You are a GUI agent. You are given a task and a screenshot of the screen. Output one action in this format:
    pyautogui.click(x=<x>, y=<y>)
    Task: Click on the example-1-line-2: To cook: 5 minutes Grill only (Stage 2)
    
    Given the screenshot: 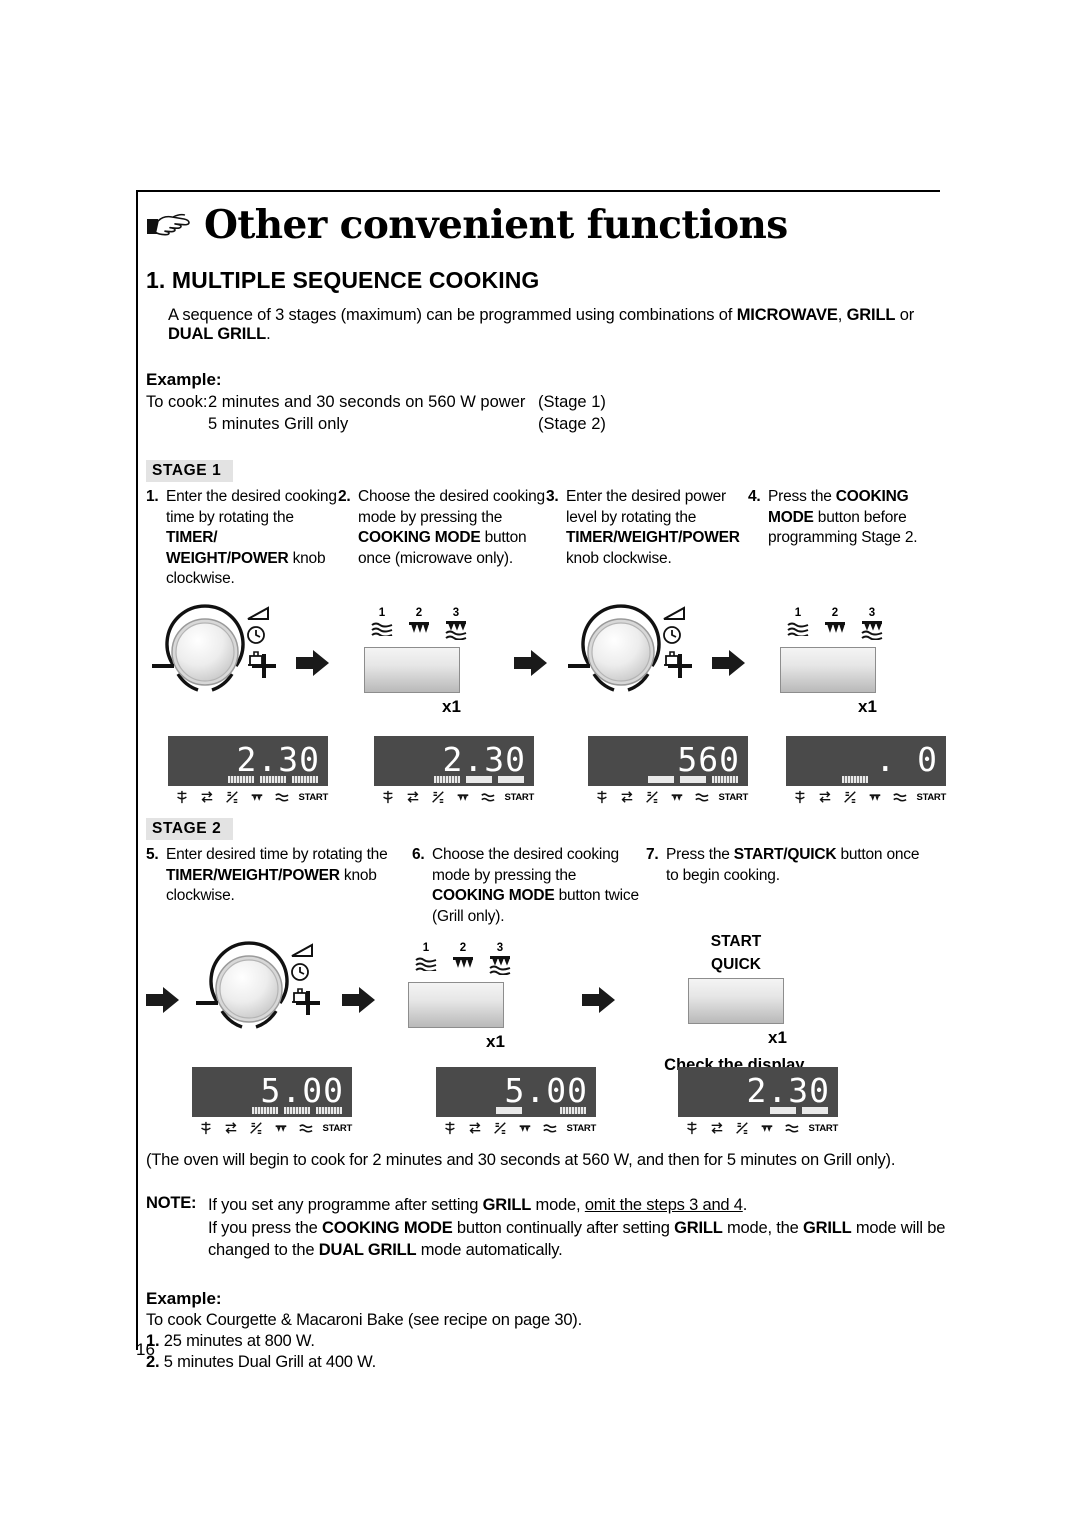 What is the action you would take?
    pyautogui.click(x=546, y=424)
    